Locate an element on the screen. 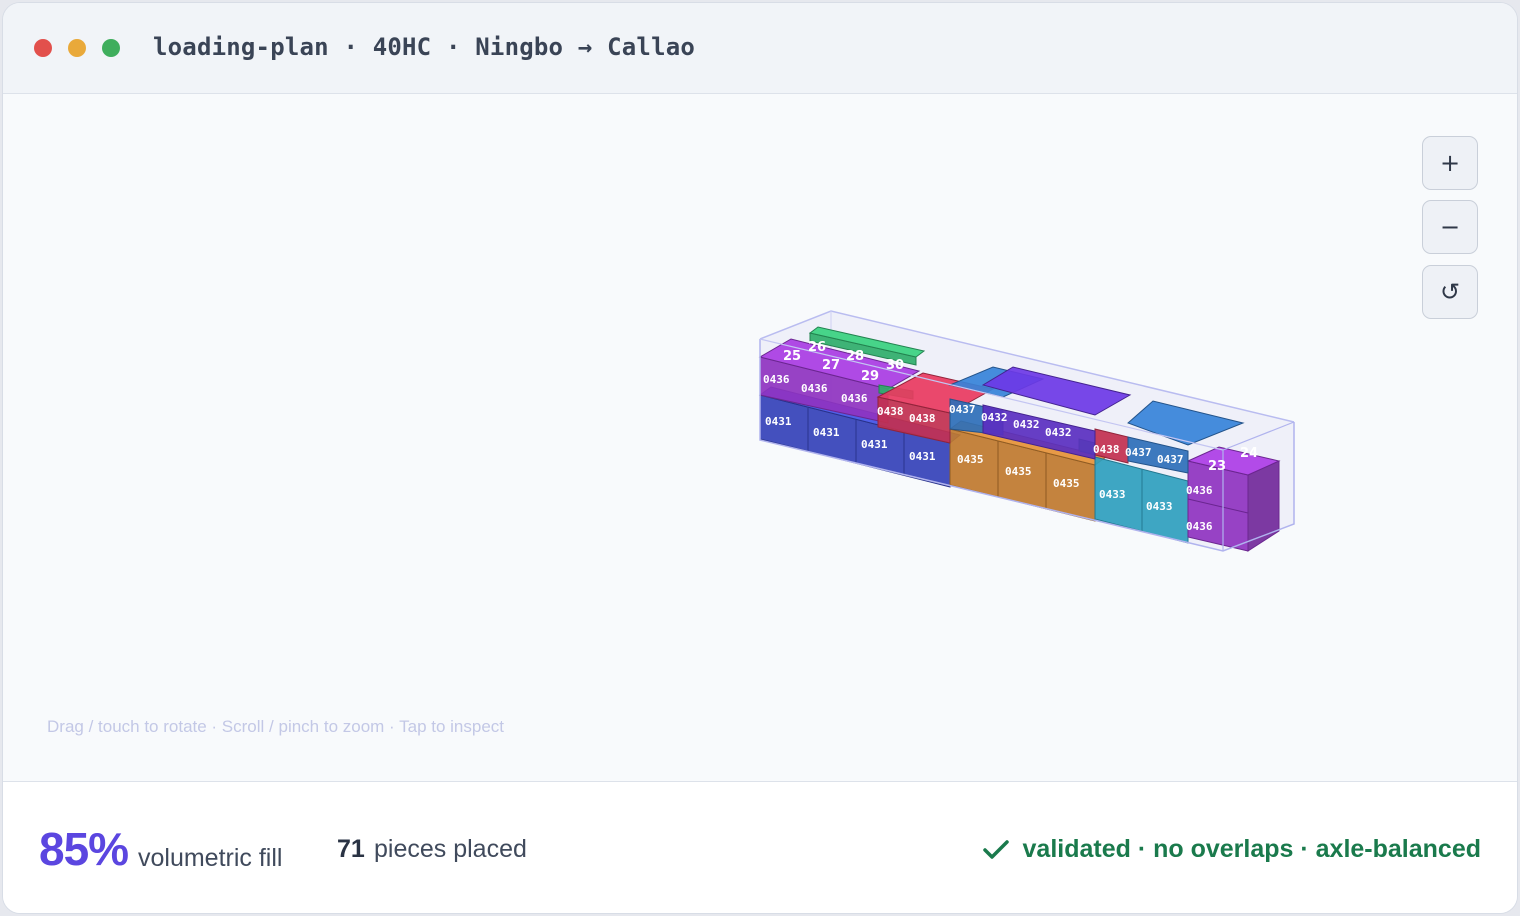 The width and height of the screenshot is (1520, 916). piece-number-label: 30 is located at coordinates (895, 365).